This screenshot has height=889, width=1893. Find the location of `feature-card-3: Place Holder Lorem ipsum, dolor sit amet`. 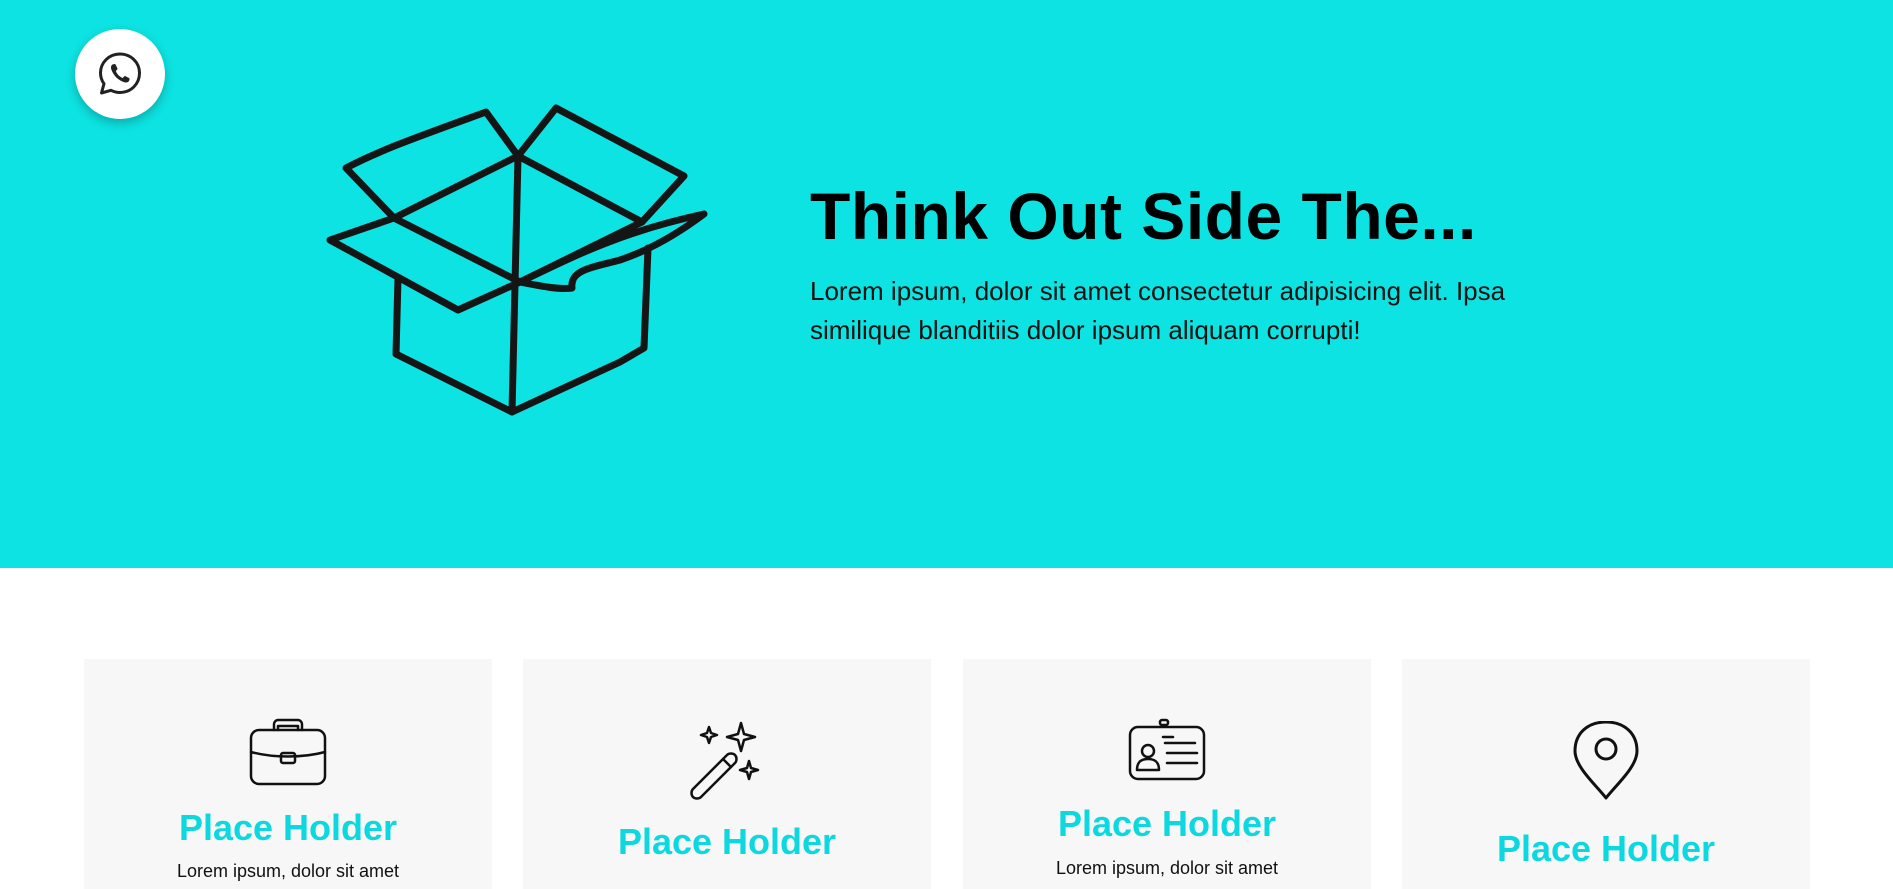

feature-card-3: Place Holder Lorem ipsum, dolor sit amet is located at coordinates (1167, 774).